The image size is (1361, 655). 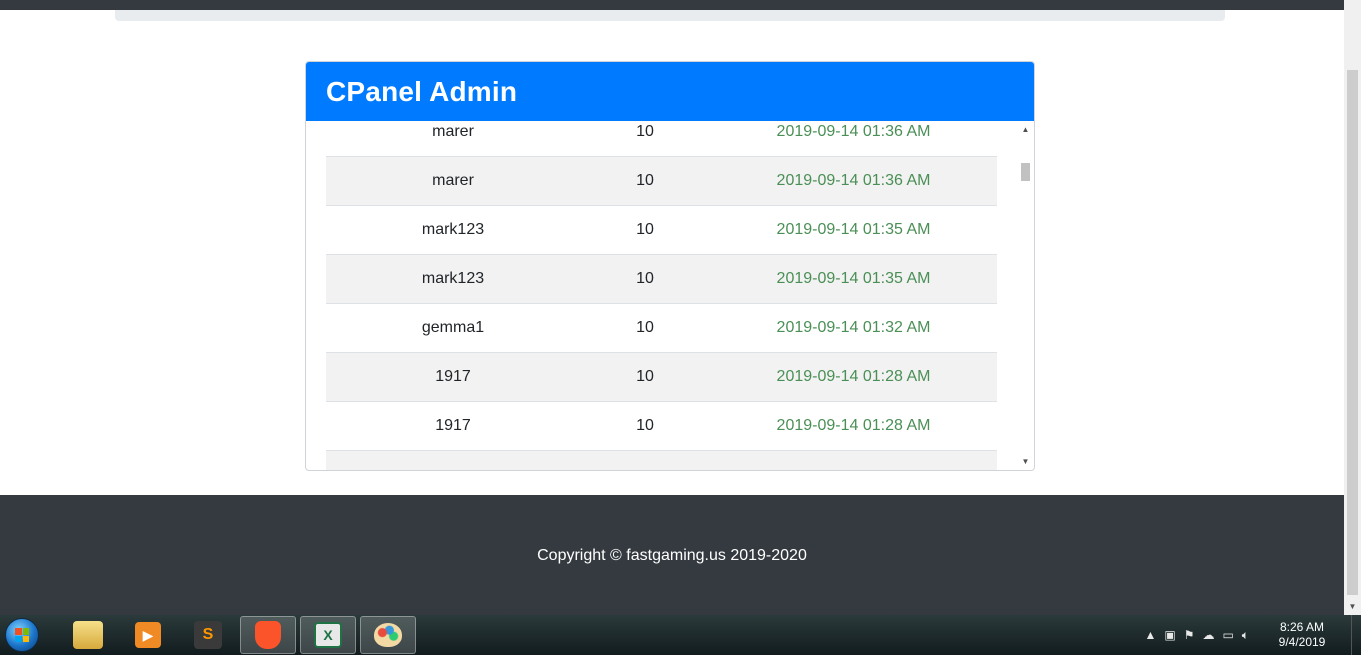 I want to click on taskbar-media-player: ▶, so click(x=148, y=635).